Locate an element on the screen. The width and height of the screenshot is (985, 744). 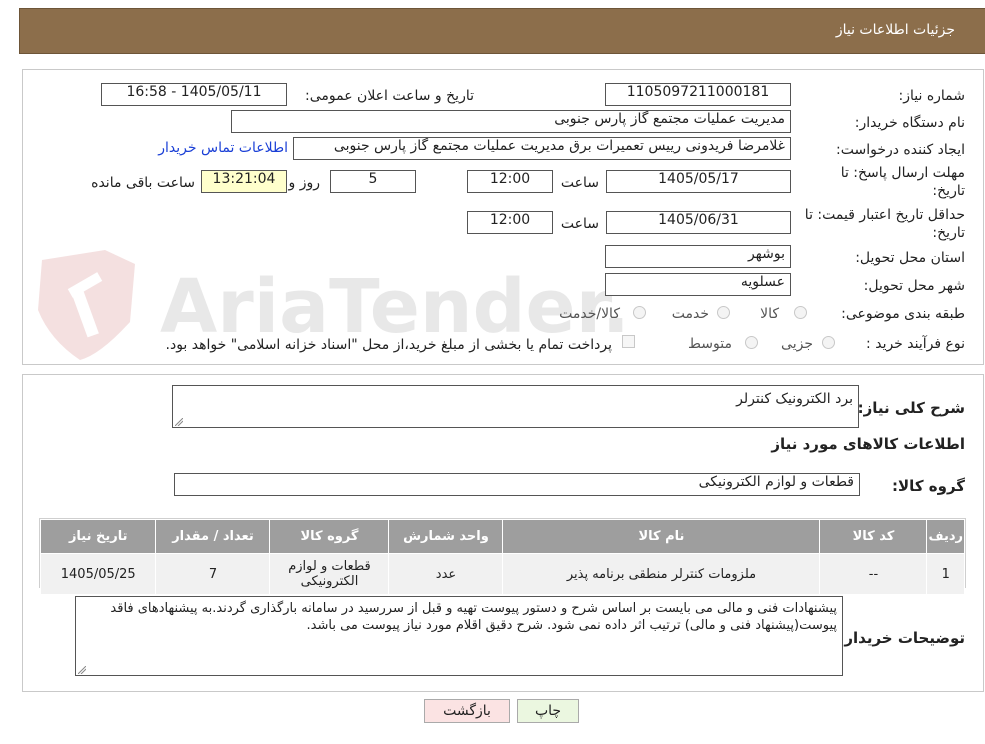
treasury-payment-checkbox is located at coordinates (628, 341).